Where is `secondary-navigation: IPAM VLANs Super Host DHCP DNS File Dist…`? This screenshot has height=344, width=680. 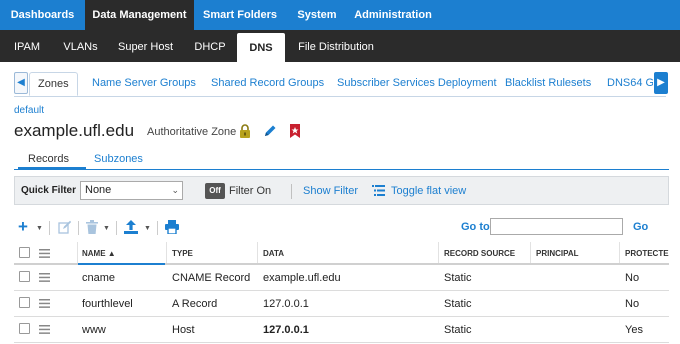 secondary-navigation: IPAM VLANs Super Host DHCP DNS File Dist… is located at coordinates (340, 46).